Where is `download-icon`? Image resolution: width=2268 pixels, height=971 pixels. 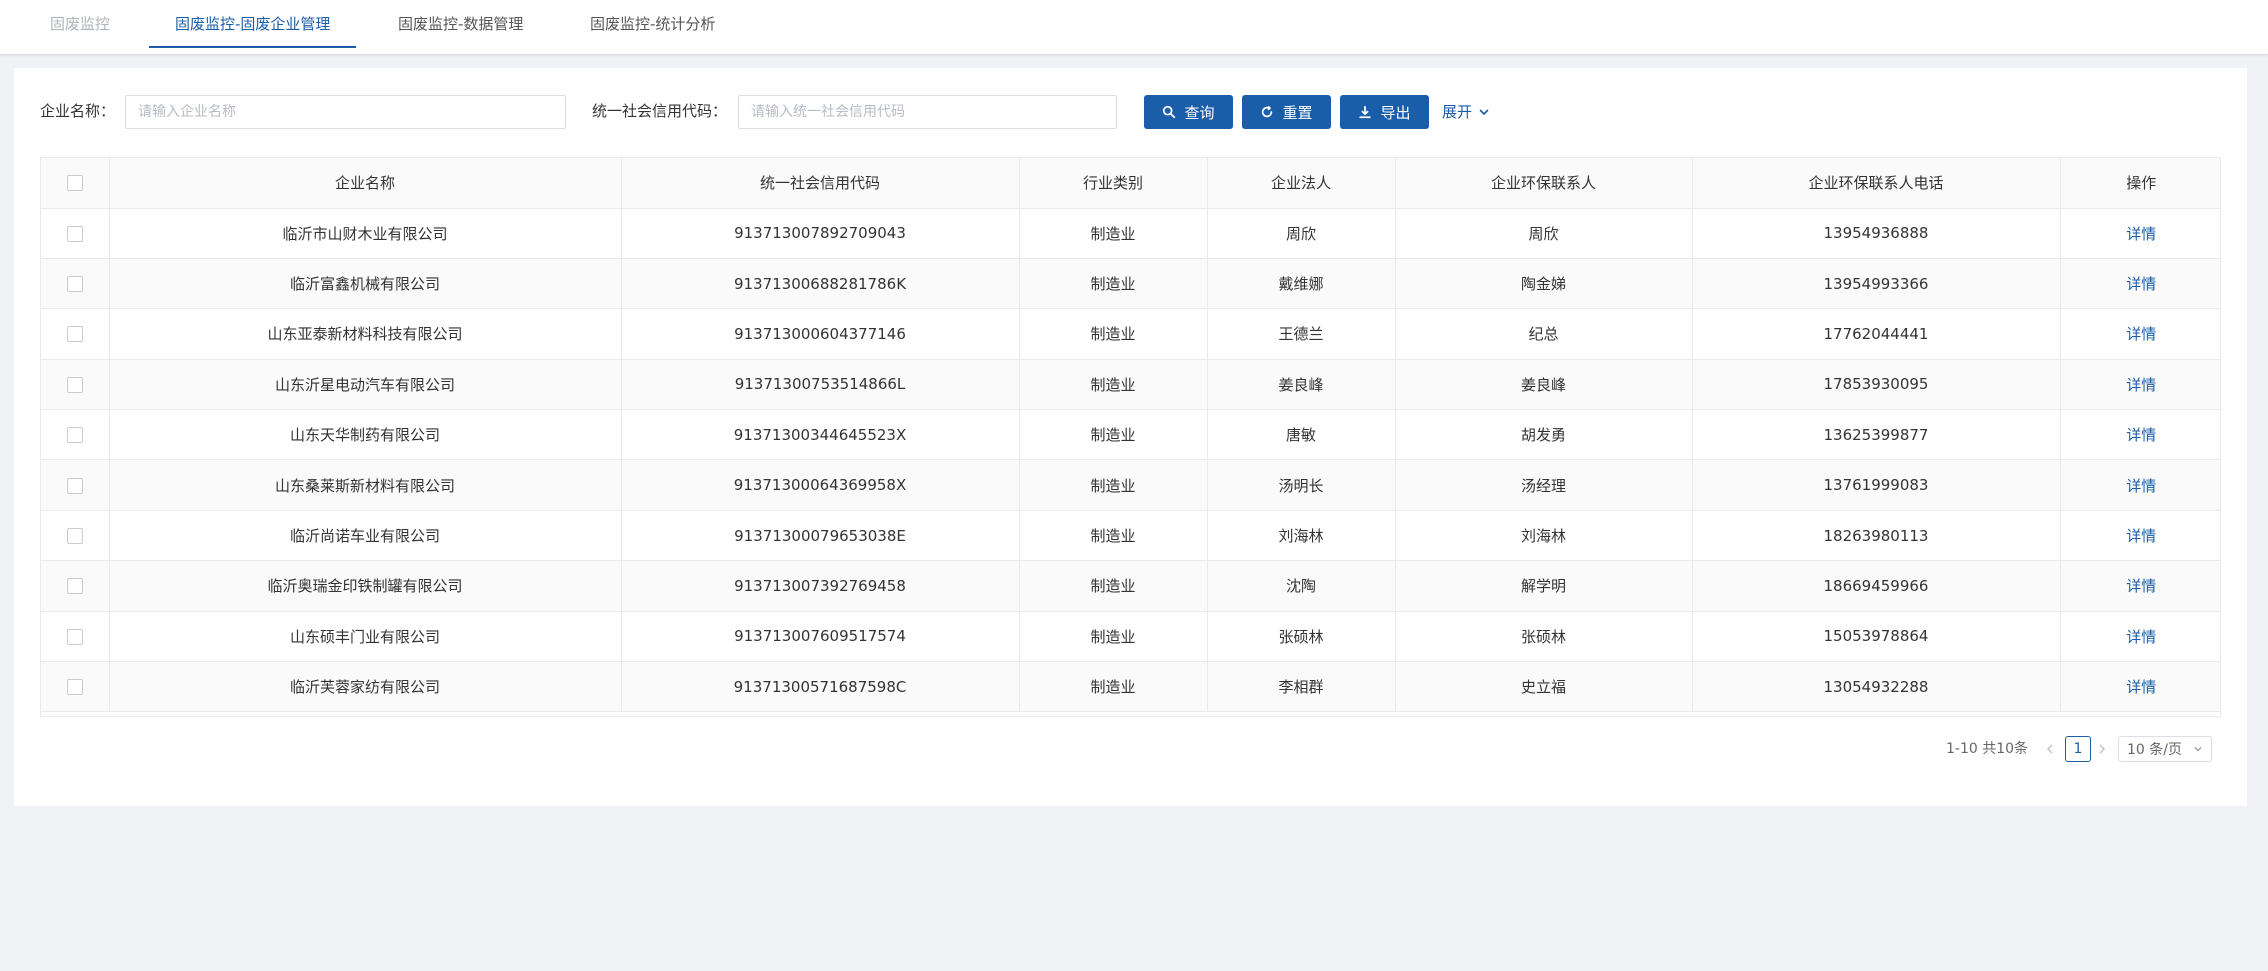
download-icon is located at coordinates (1365, 112).